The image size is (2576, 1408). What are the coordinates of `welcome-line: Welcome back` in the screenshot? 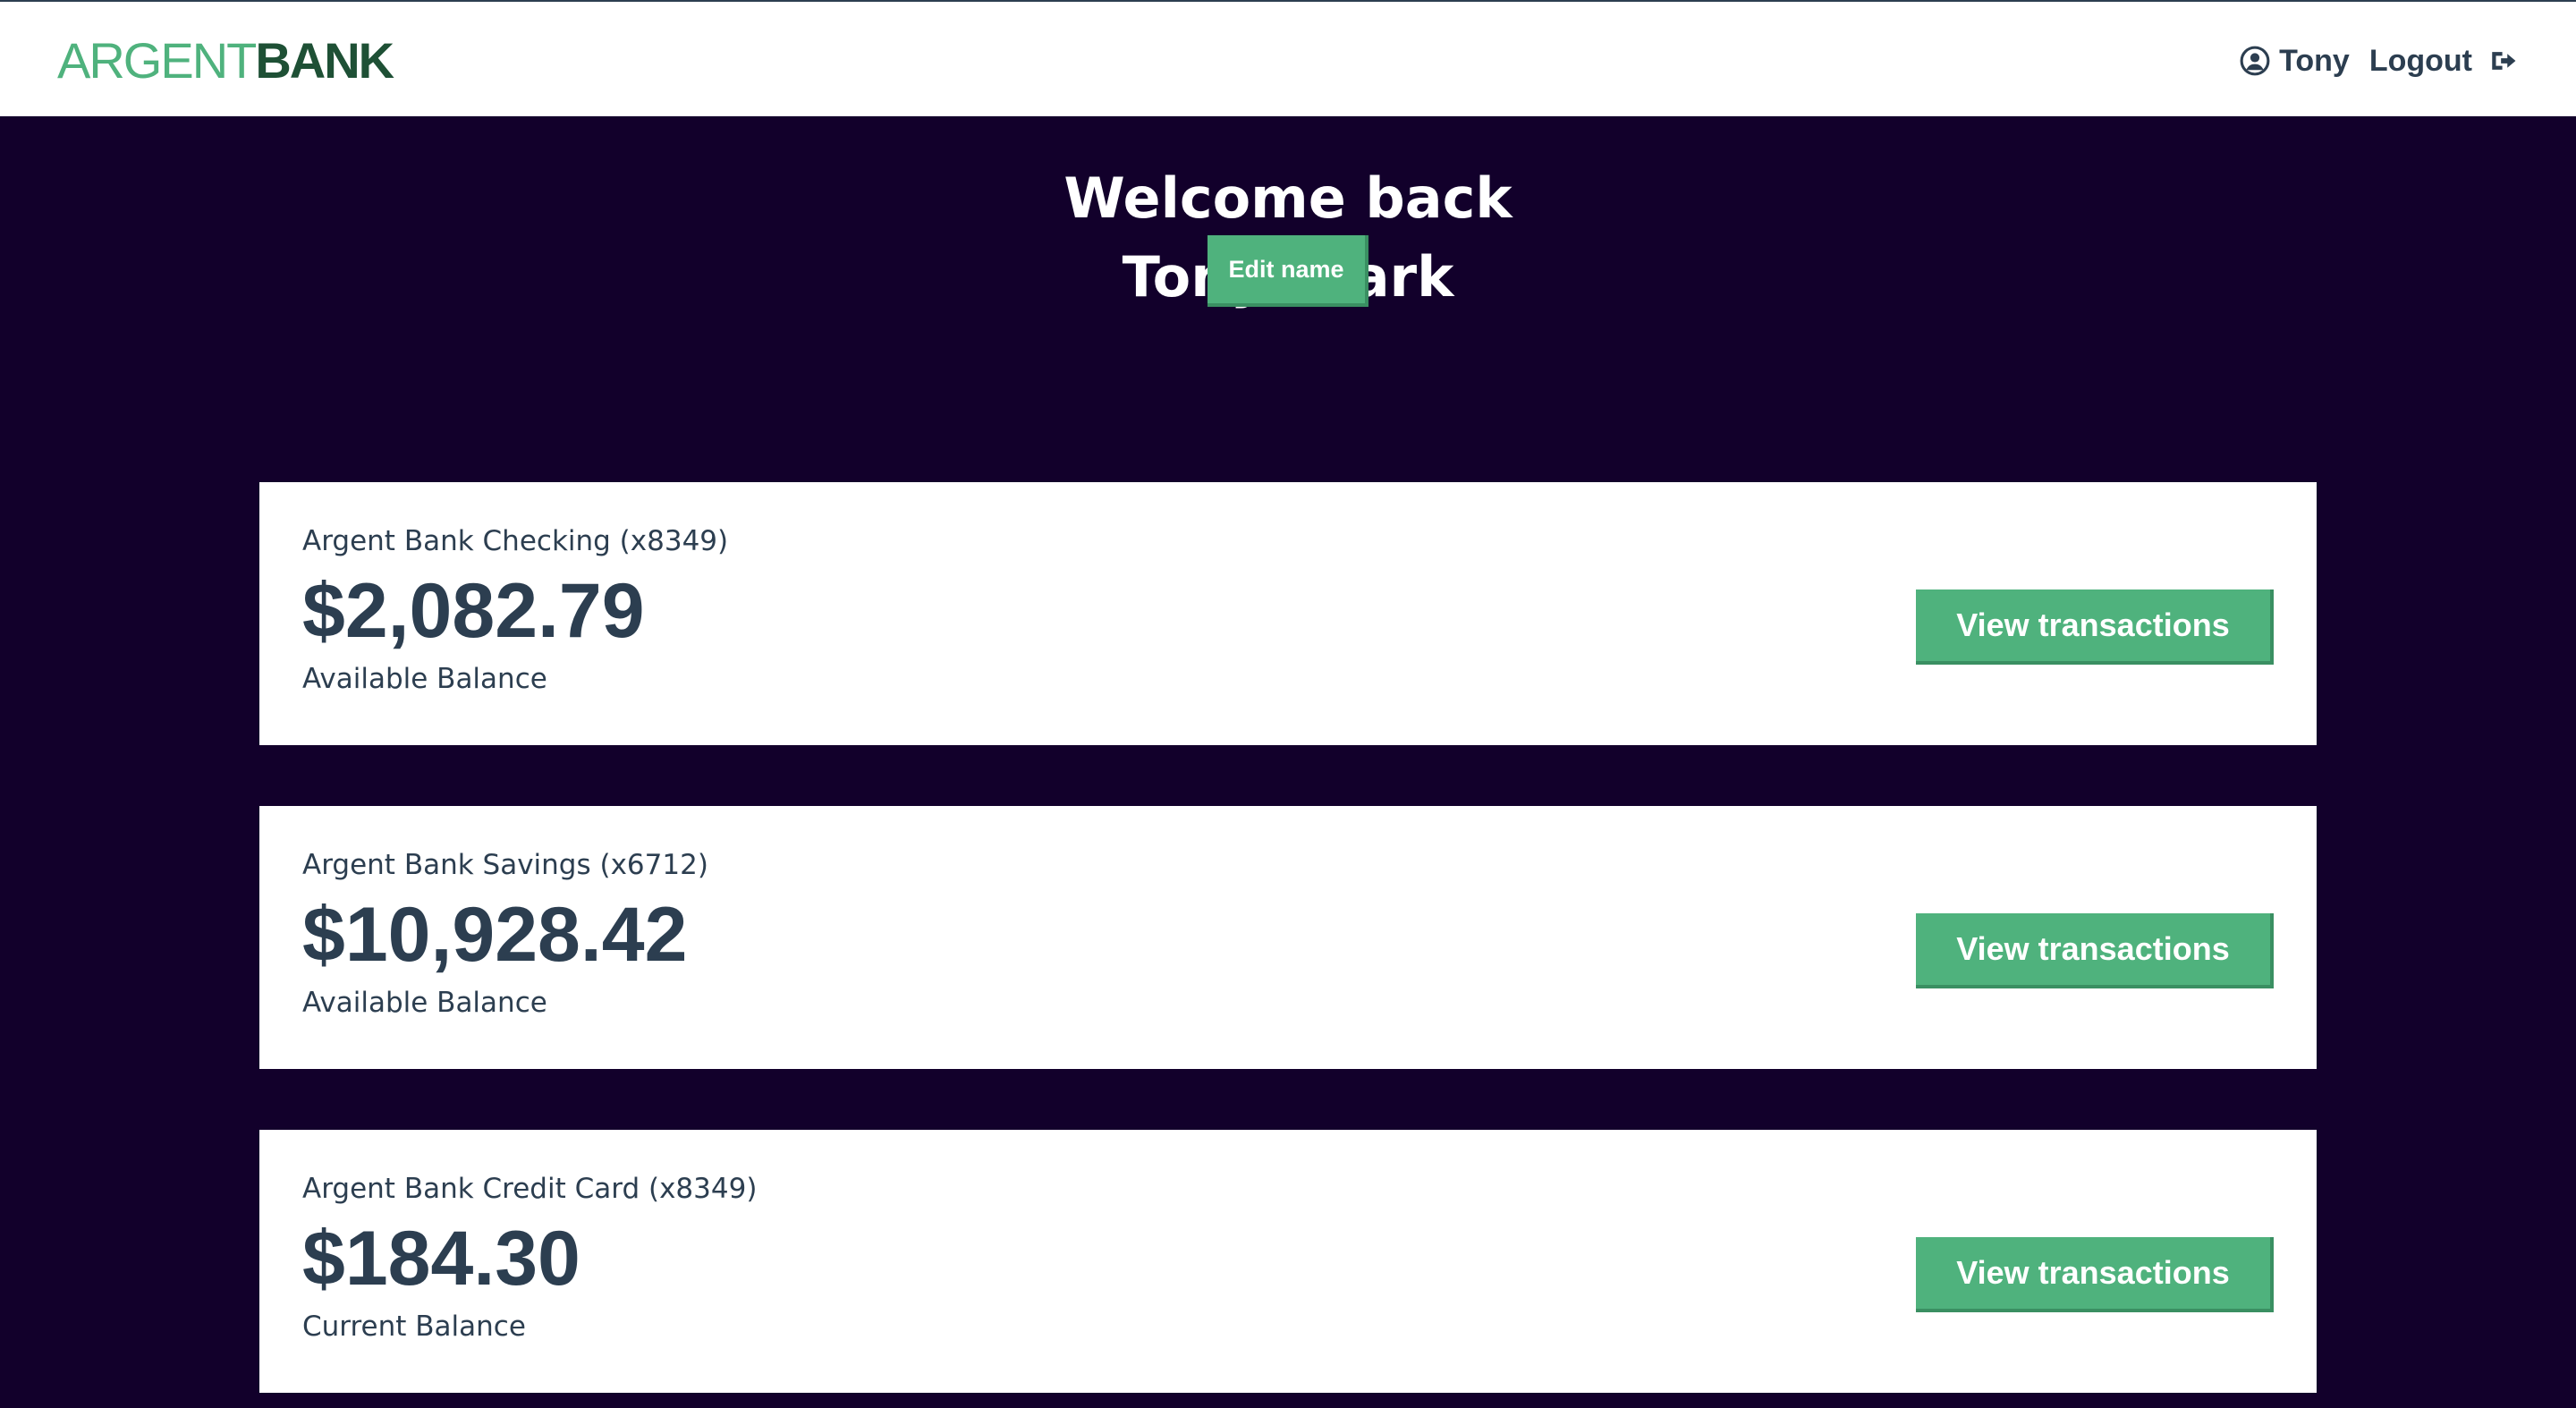 It's located at (1288, 198).